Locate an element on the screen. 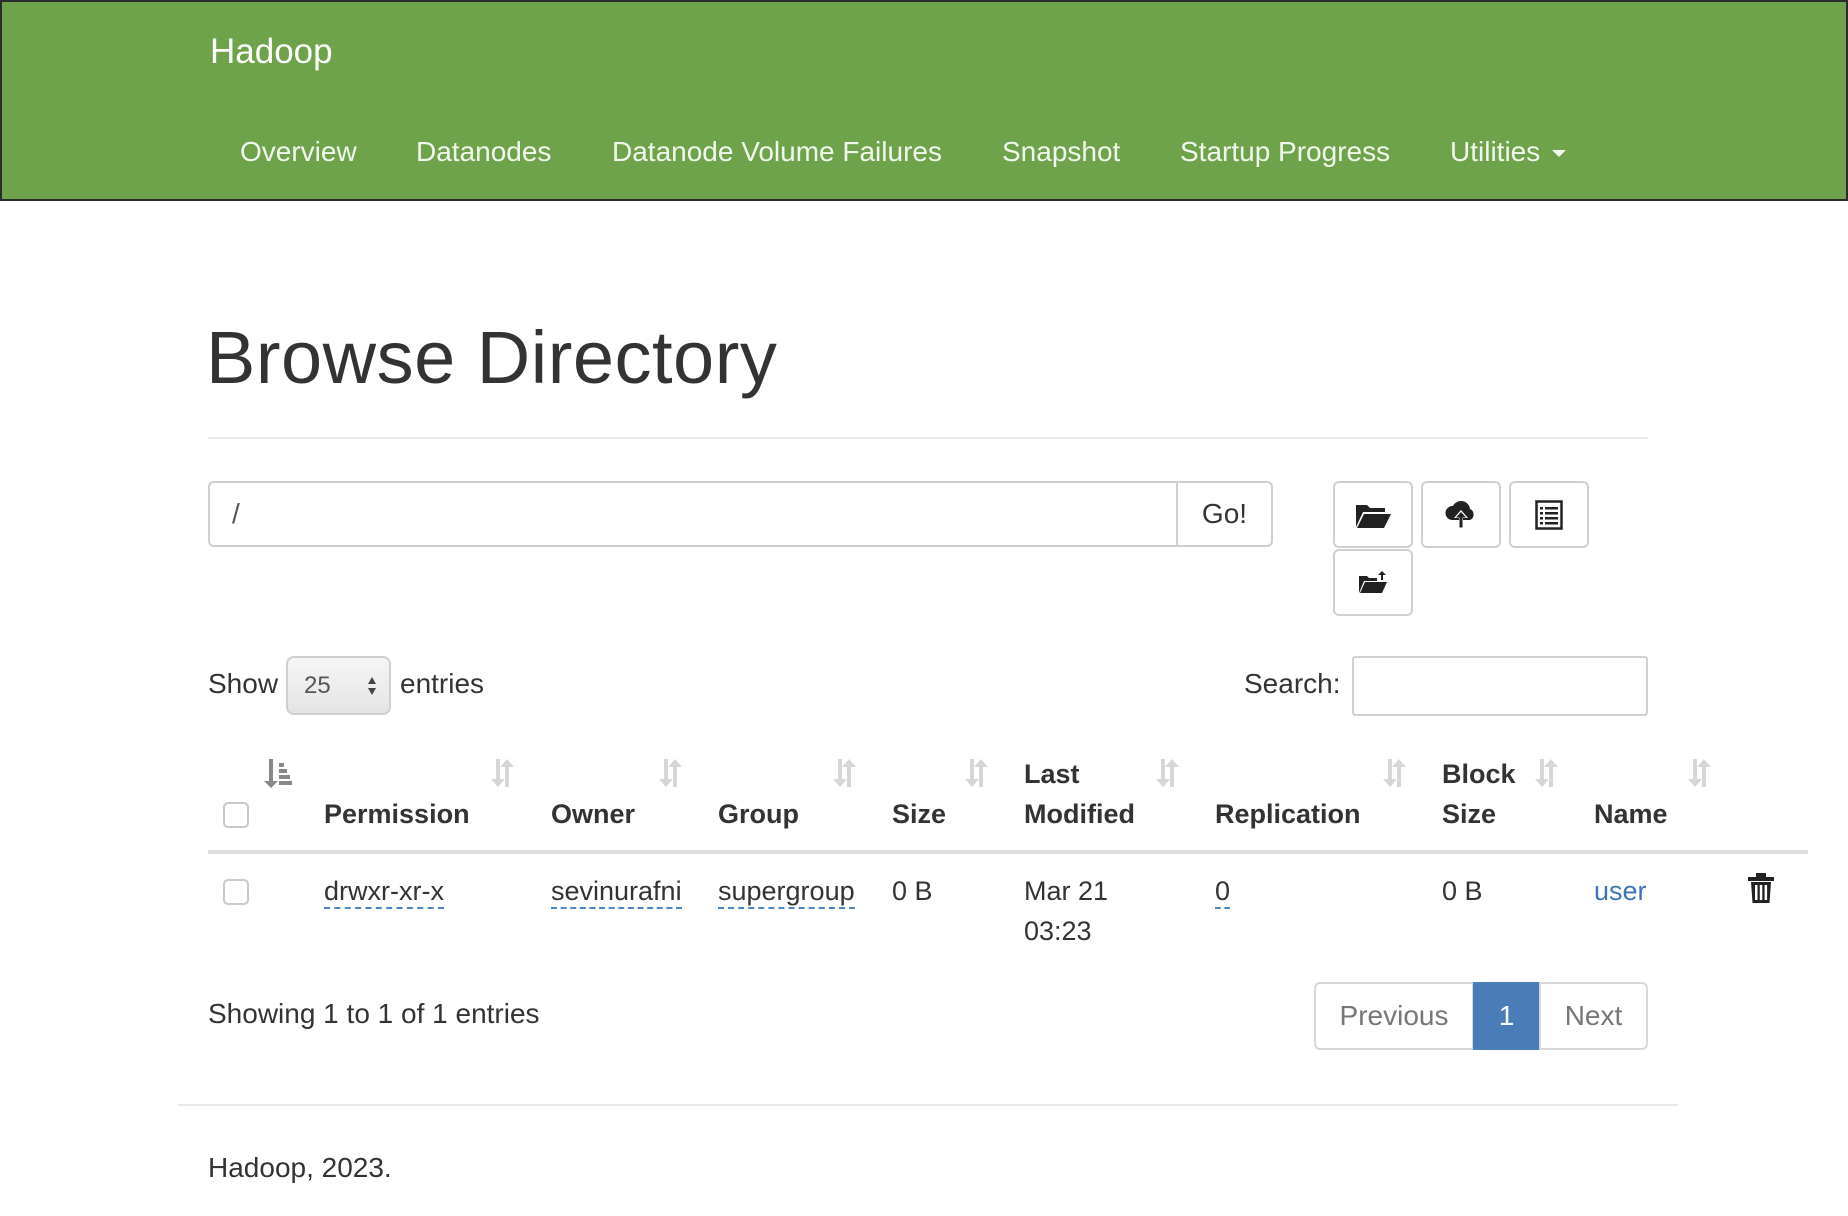 Image resolution: width=1848 pixels, height=1216 pixels. search-input is located at coordinates (1500, 686).